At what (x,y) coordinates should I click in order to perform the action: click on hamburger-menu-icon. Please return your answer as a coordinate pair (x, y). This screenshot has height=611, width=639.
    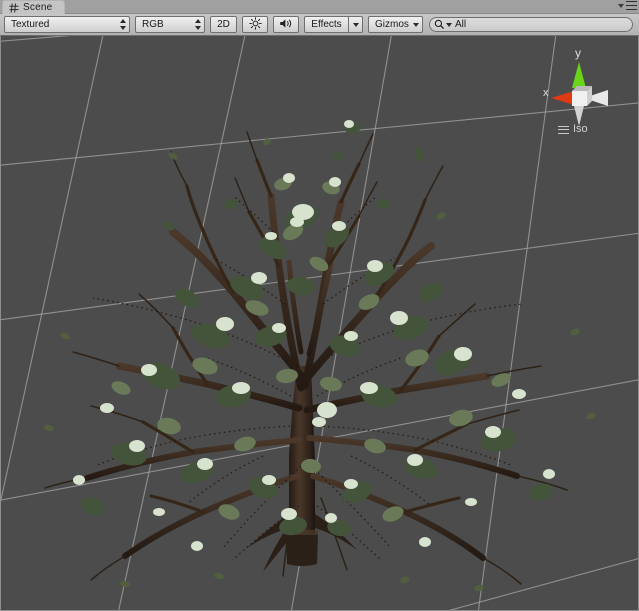
    Looking at the image, I should click on (631, 5).